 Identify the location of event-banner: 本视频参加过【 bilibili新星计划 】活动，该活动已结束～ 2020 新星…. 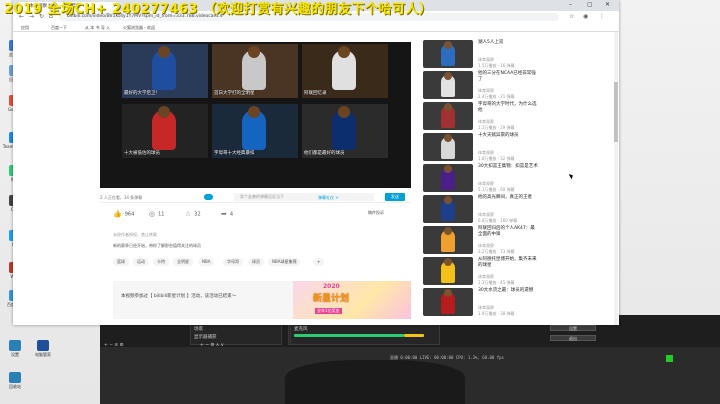
(262, 300).